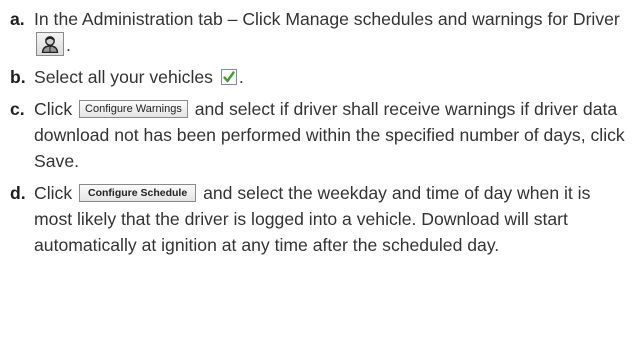 This screenshot has height=343, width=634. What do you see at coordinates (330, 77) in the screenshot?
I see `step-text: Select all your vehicles .` at bounding box center [330, 77].